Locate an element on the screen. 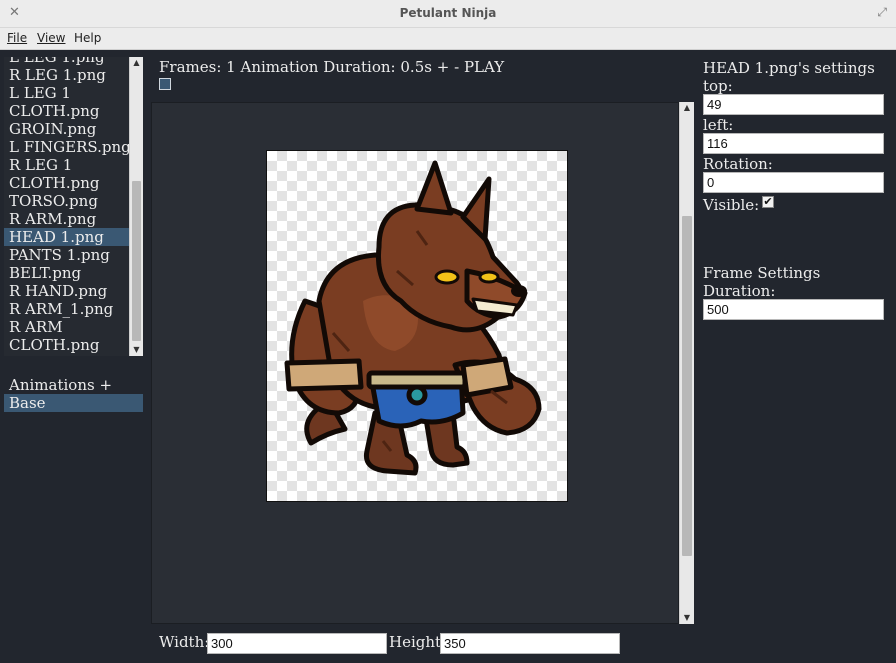 Image resolution: width=896 pixels, height=663 pixels. frames-label: Frames: is located at coordinates (190, 67).